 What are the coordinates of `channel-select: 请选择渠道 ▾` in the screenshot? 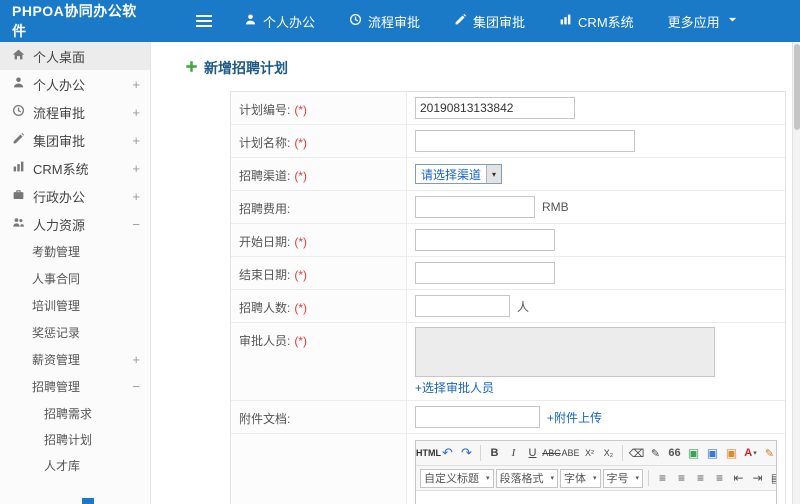 It's located at (459, 174).